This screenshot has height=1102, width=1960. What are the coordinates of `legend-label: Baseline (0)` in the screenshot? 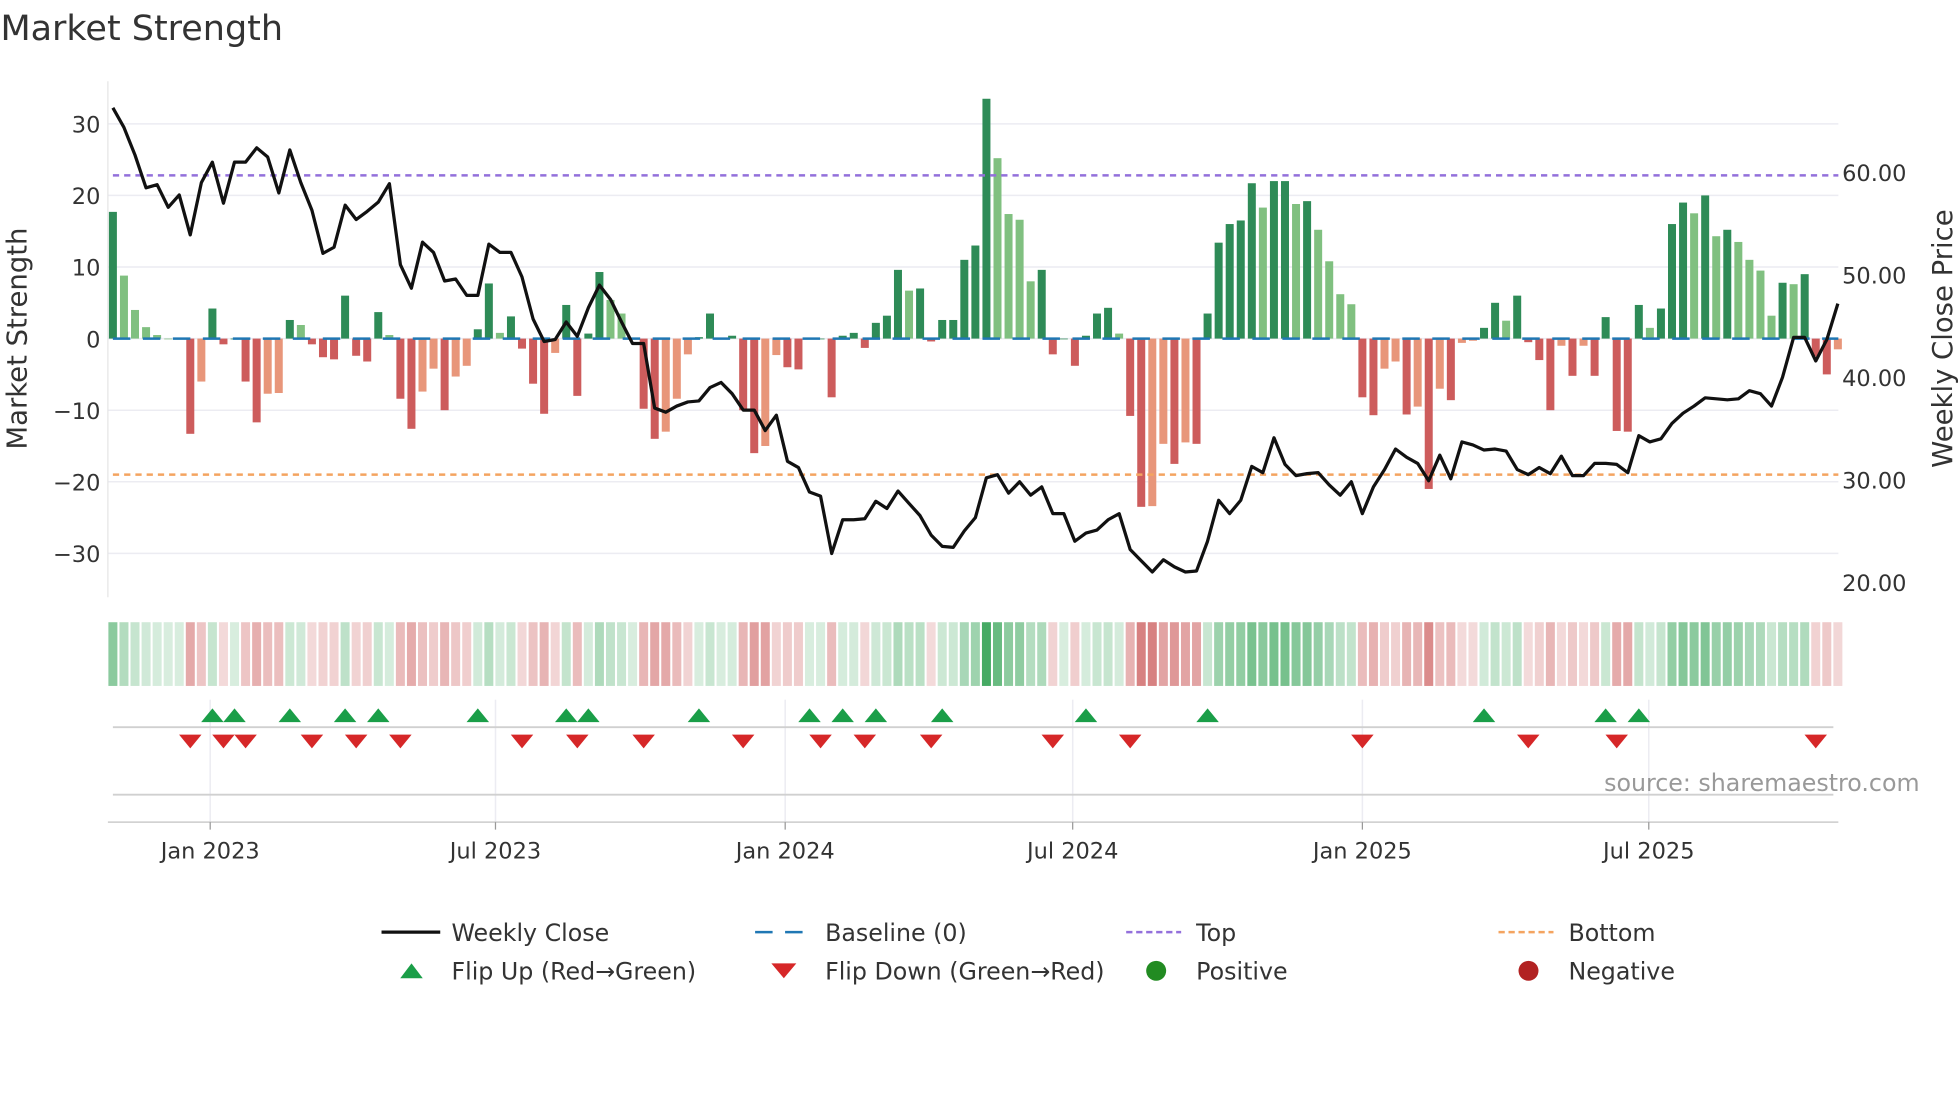 It's located at (896, 933).